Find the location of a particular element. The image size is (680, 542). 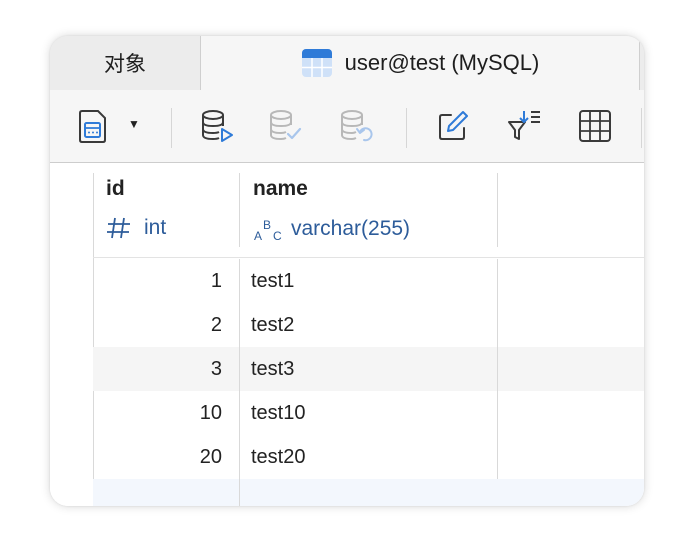

column-type: int is located at coordinates (136, 228).